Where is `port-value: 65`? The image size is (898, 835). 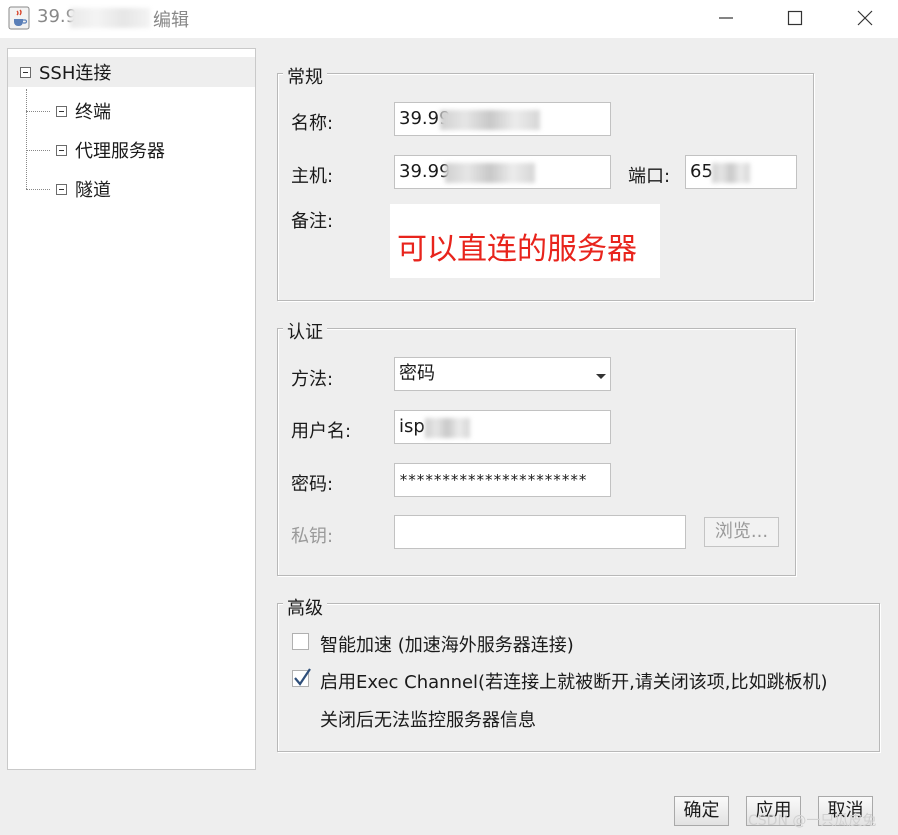
port-value: 65 is located at coordinates (701, 171).